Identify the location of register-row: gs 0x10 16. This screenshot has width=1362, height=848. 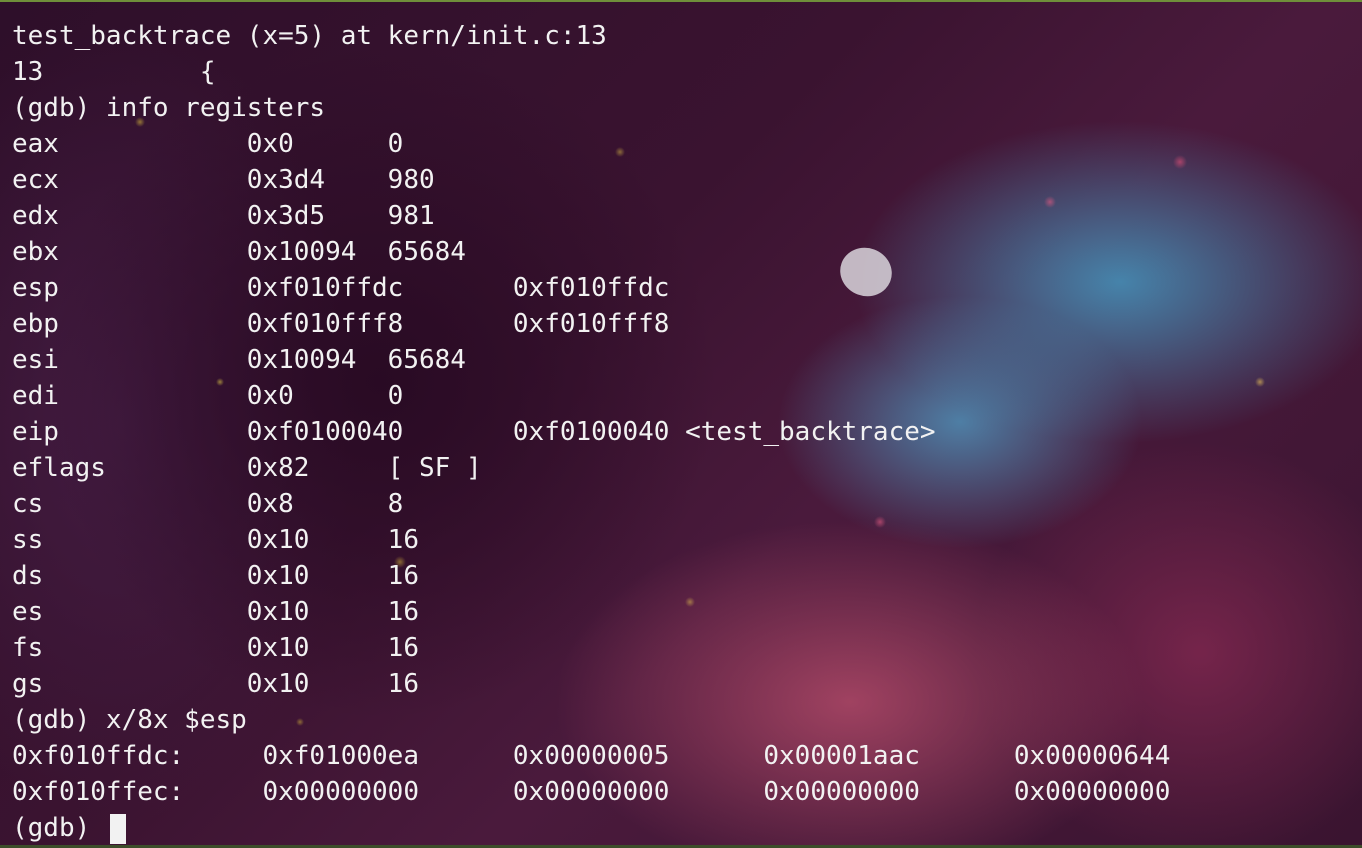
(215, 684).